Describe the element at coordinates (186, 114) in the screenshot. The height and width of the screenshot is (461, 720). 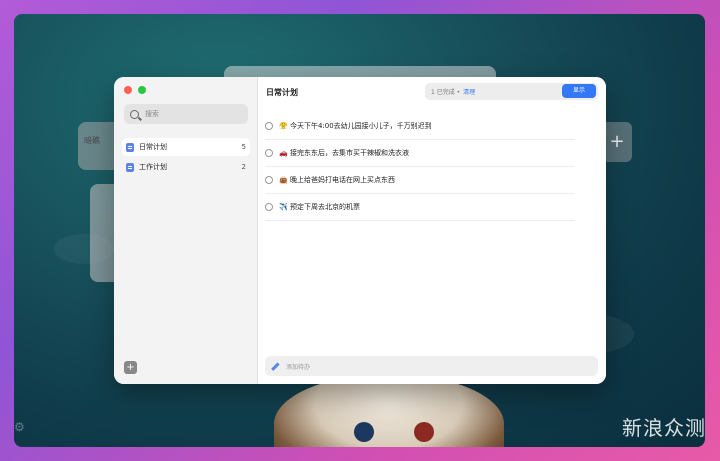
I see `search-input: 搜索` at that location.